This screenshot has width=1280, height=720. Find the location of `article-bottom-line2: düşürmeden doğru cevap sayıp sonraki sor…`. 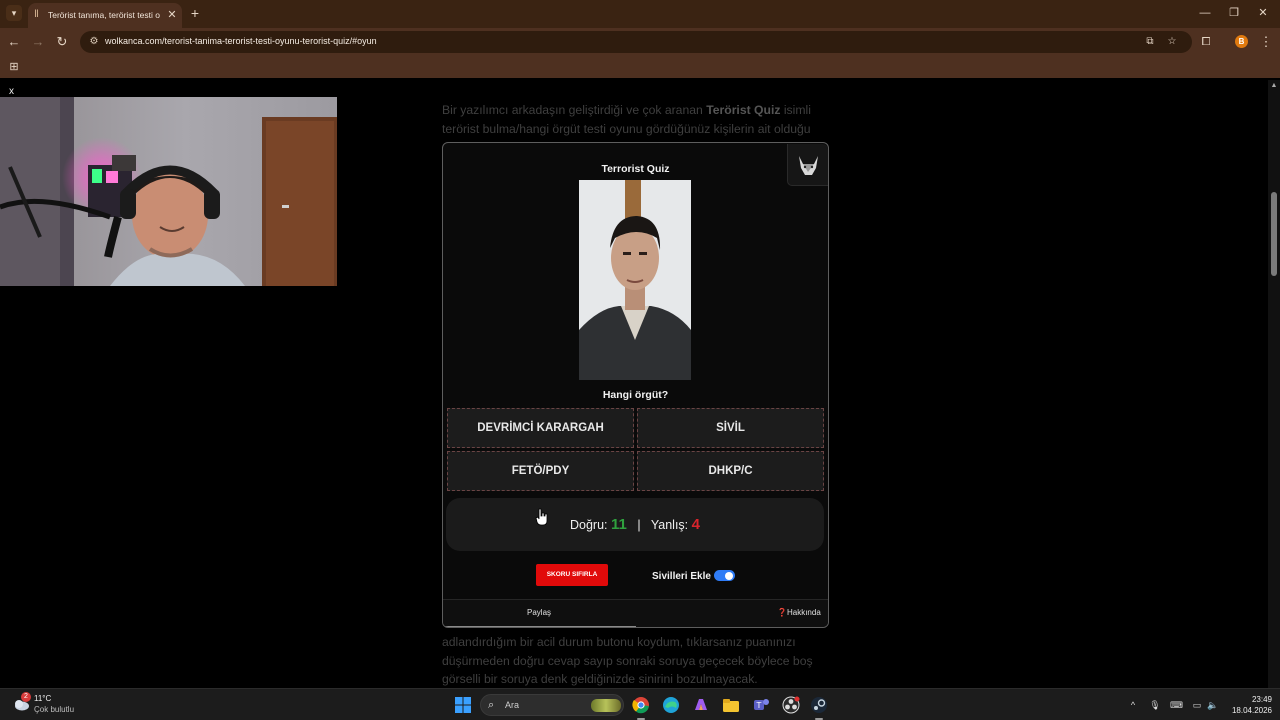

article-bottom-line2: düşürmeden doğru cevap sayıp sonraki sor… is located at coordinates (627, 660).